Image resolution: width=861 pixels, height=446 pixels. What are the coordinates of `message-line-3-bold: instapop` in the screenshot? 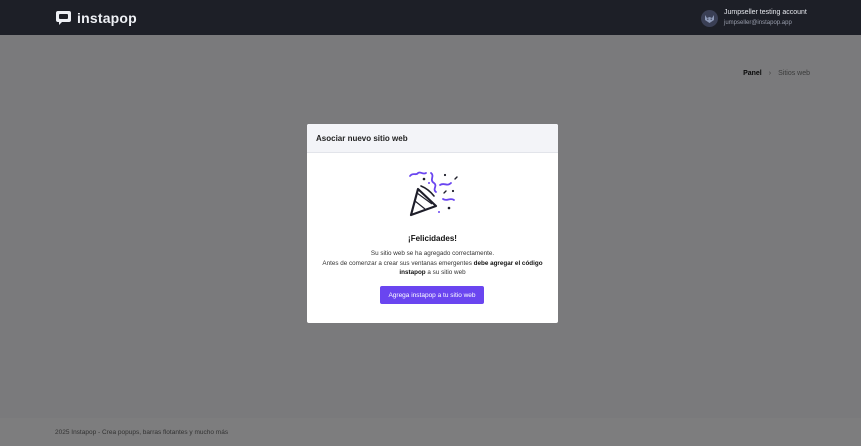 It's located at (412, 273).